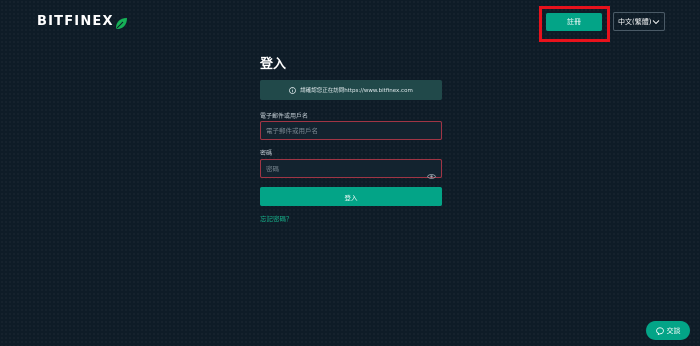 This screenshot has width=700, height=346. Describe the element at coordinates (574, 24) in the screenshot. I see `highlight-box` at that location.